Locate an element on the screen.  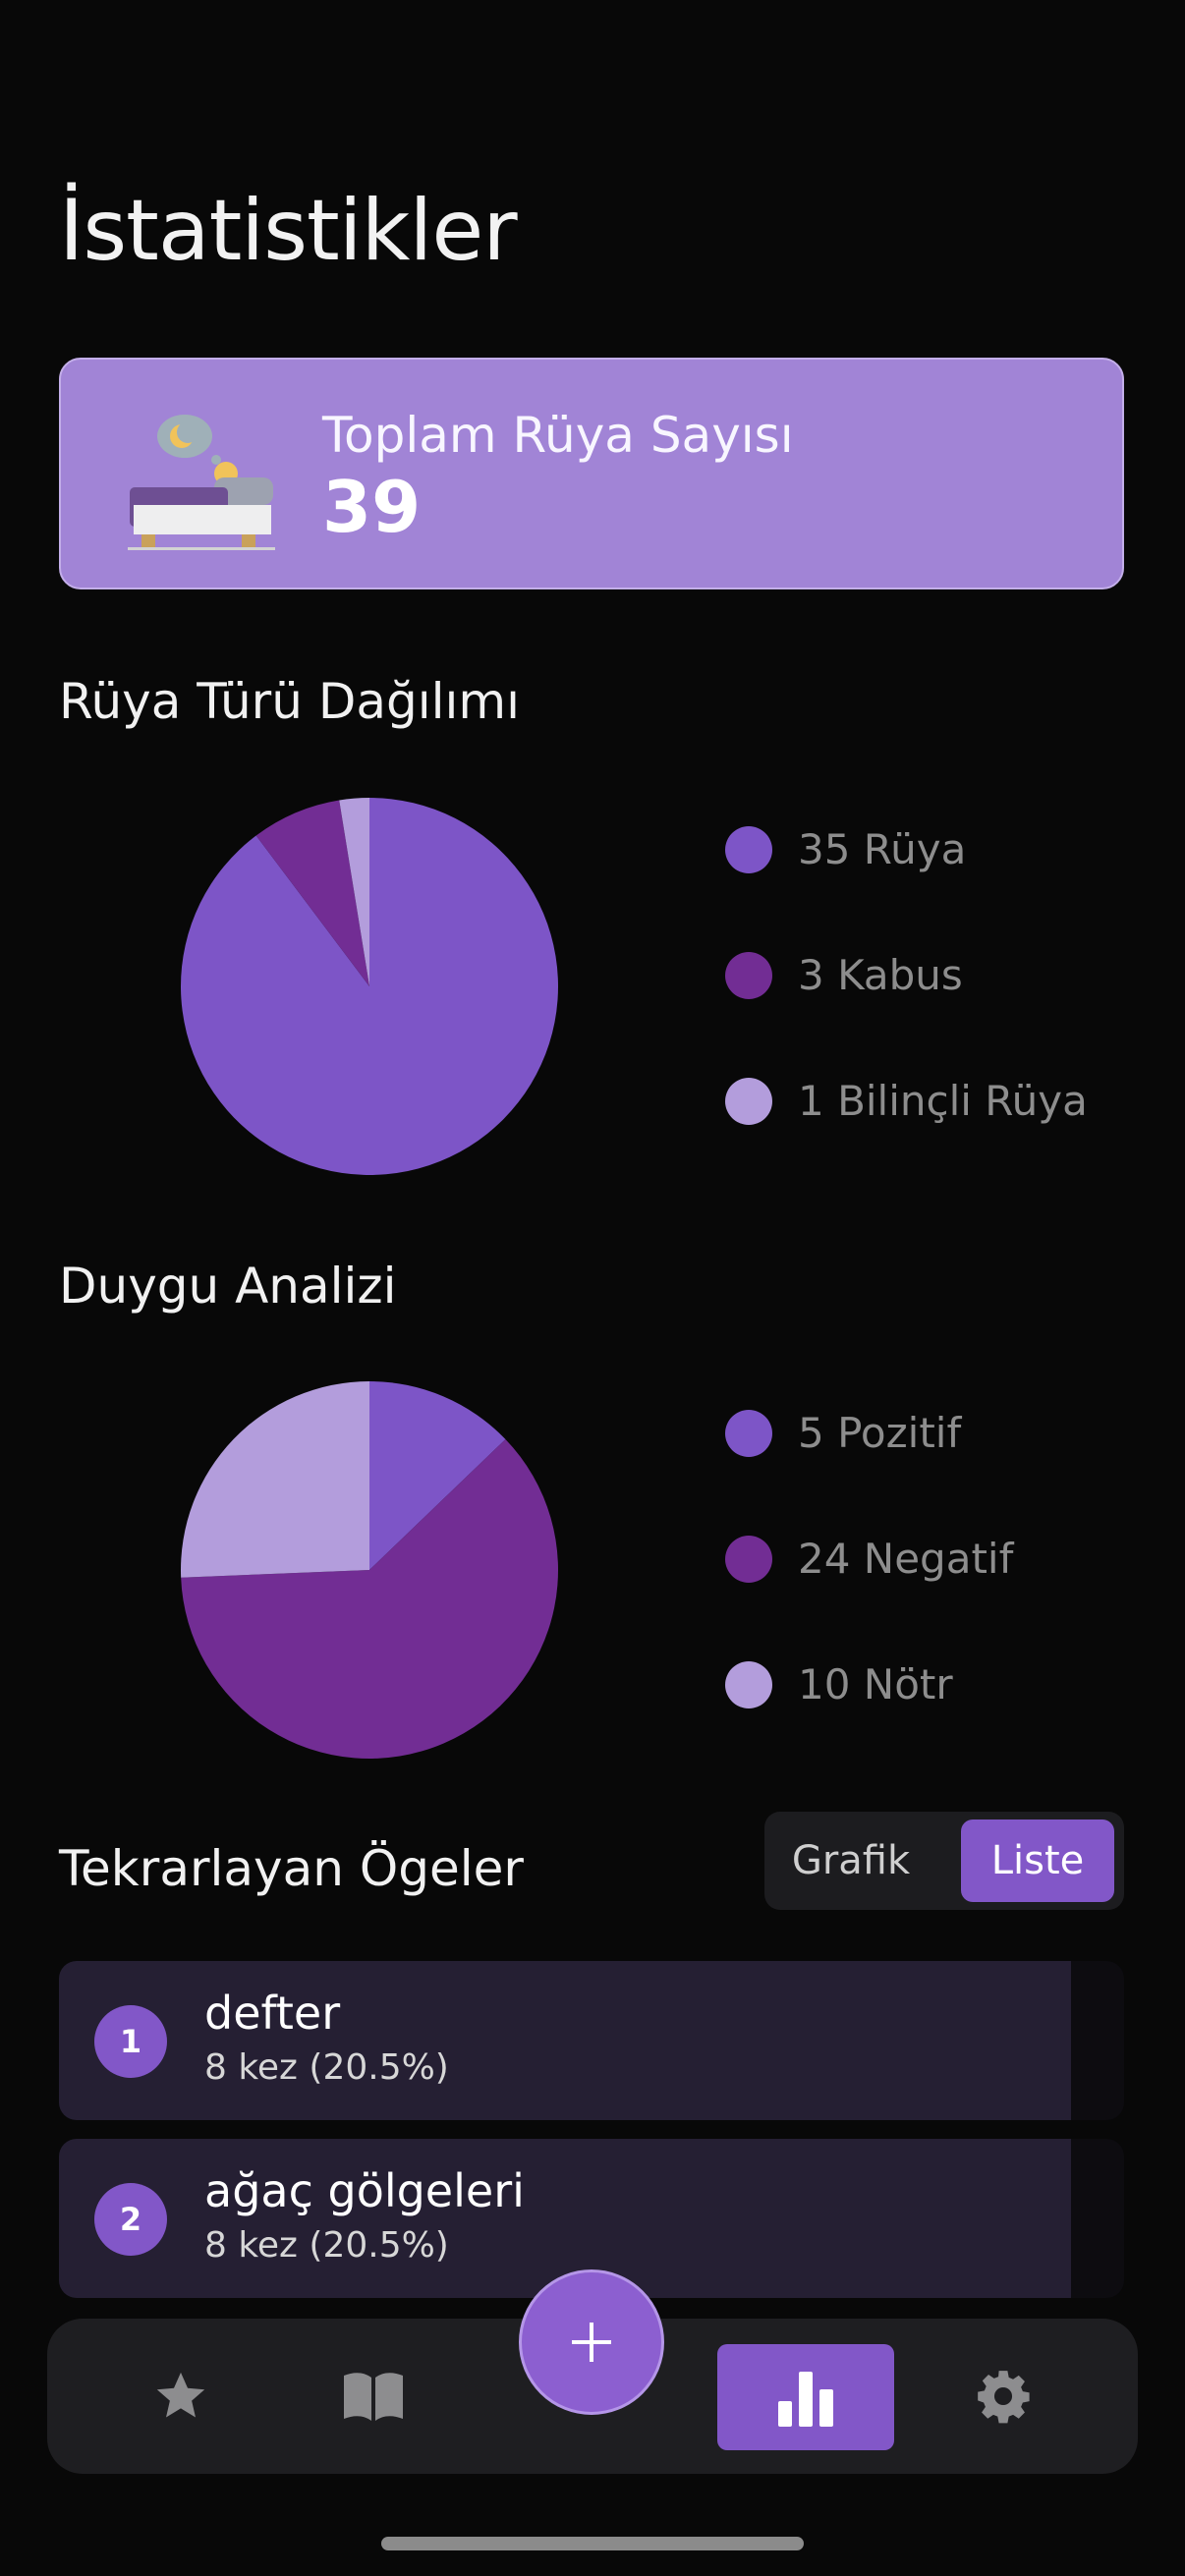
legend-label: 35 Rüya is located at coordinates (883, 849).